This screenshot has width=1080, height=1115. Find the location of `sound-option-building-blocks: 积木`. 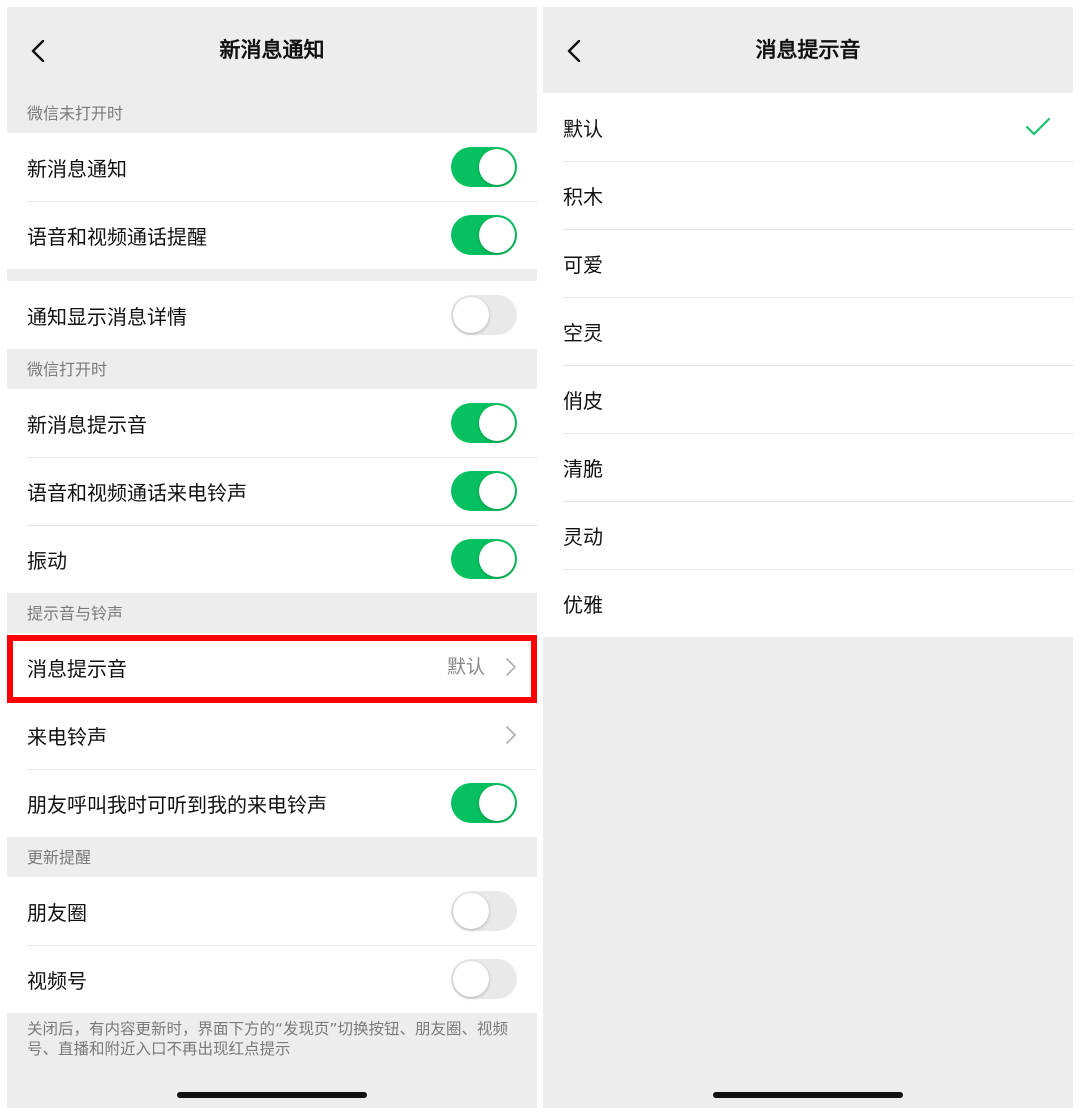

sound-option-building-blocks: 积木 is located at coordinates (808, 195).